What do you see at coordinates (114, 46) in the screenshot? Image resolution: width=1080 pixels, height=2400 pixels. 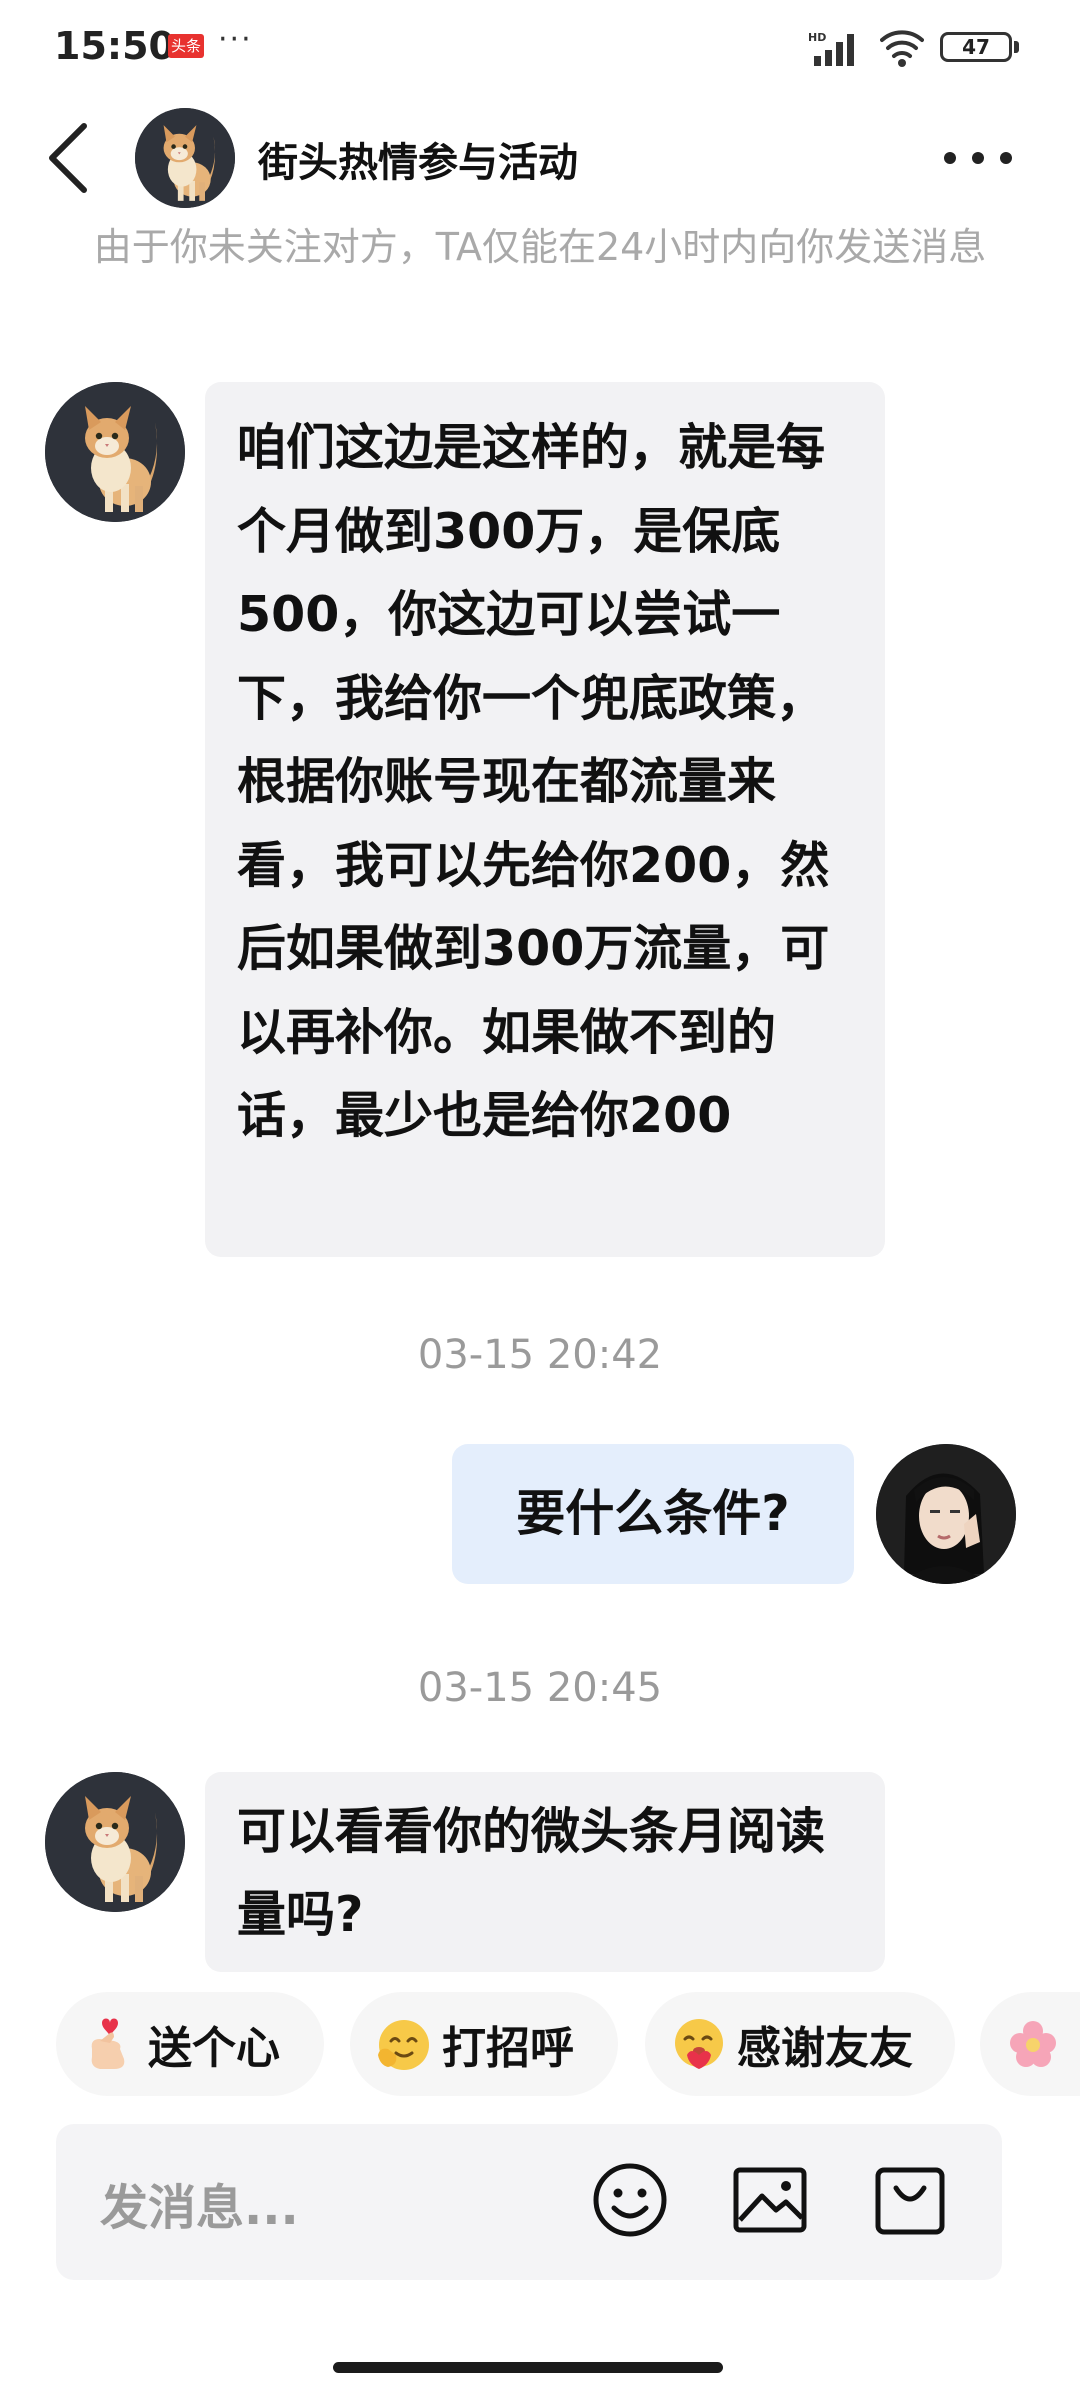 I see `status-time: 15:50` at bounding box center [114, 46].